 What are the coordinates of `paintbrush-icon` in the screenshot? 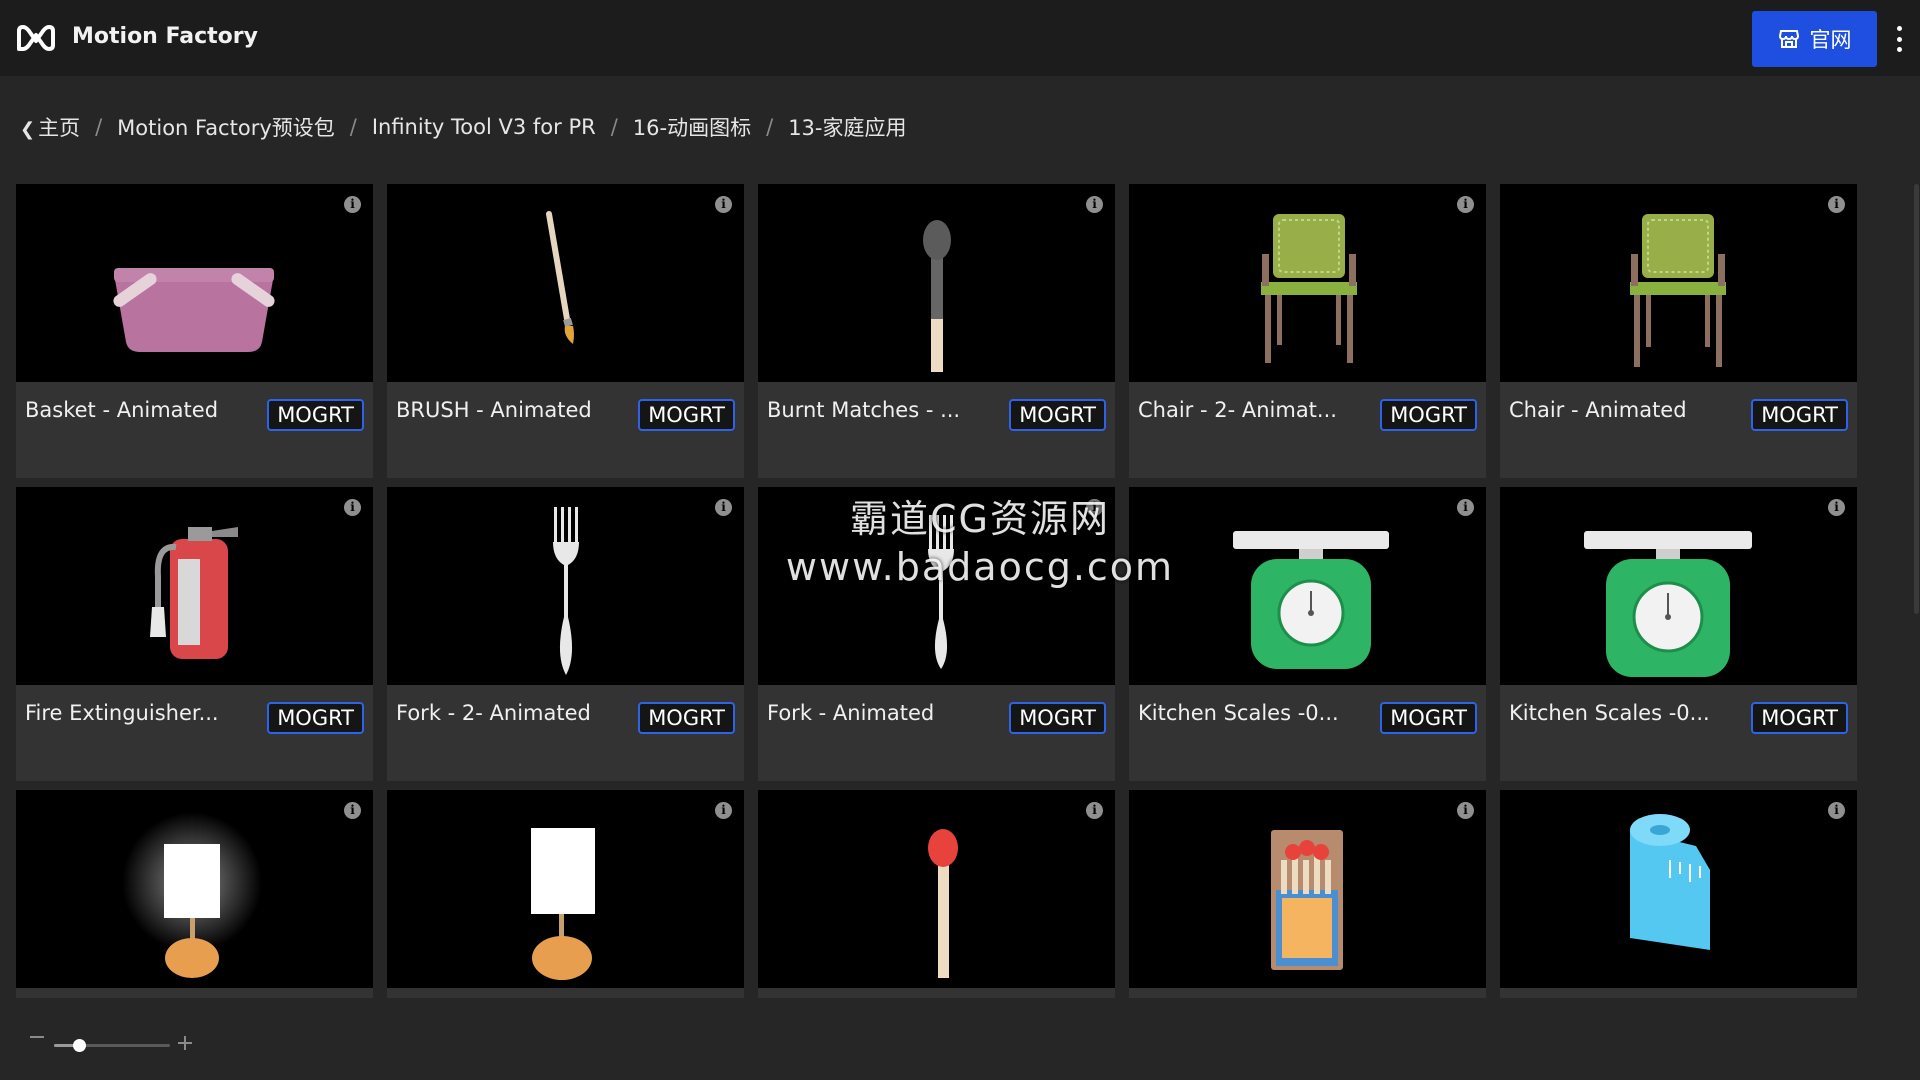 It's located at (560, 277).